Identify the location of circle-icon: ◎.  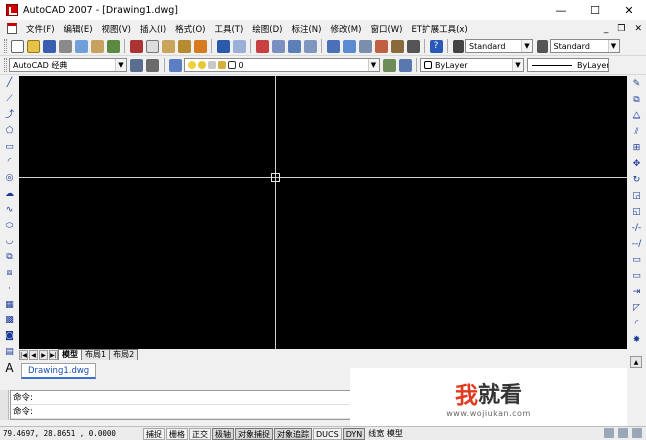
(9, 178).